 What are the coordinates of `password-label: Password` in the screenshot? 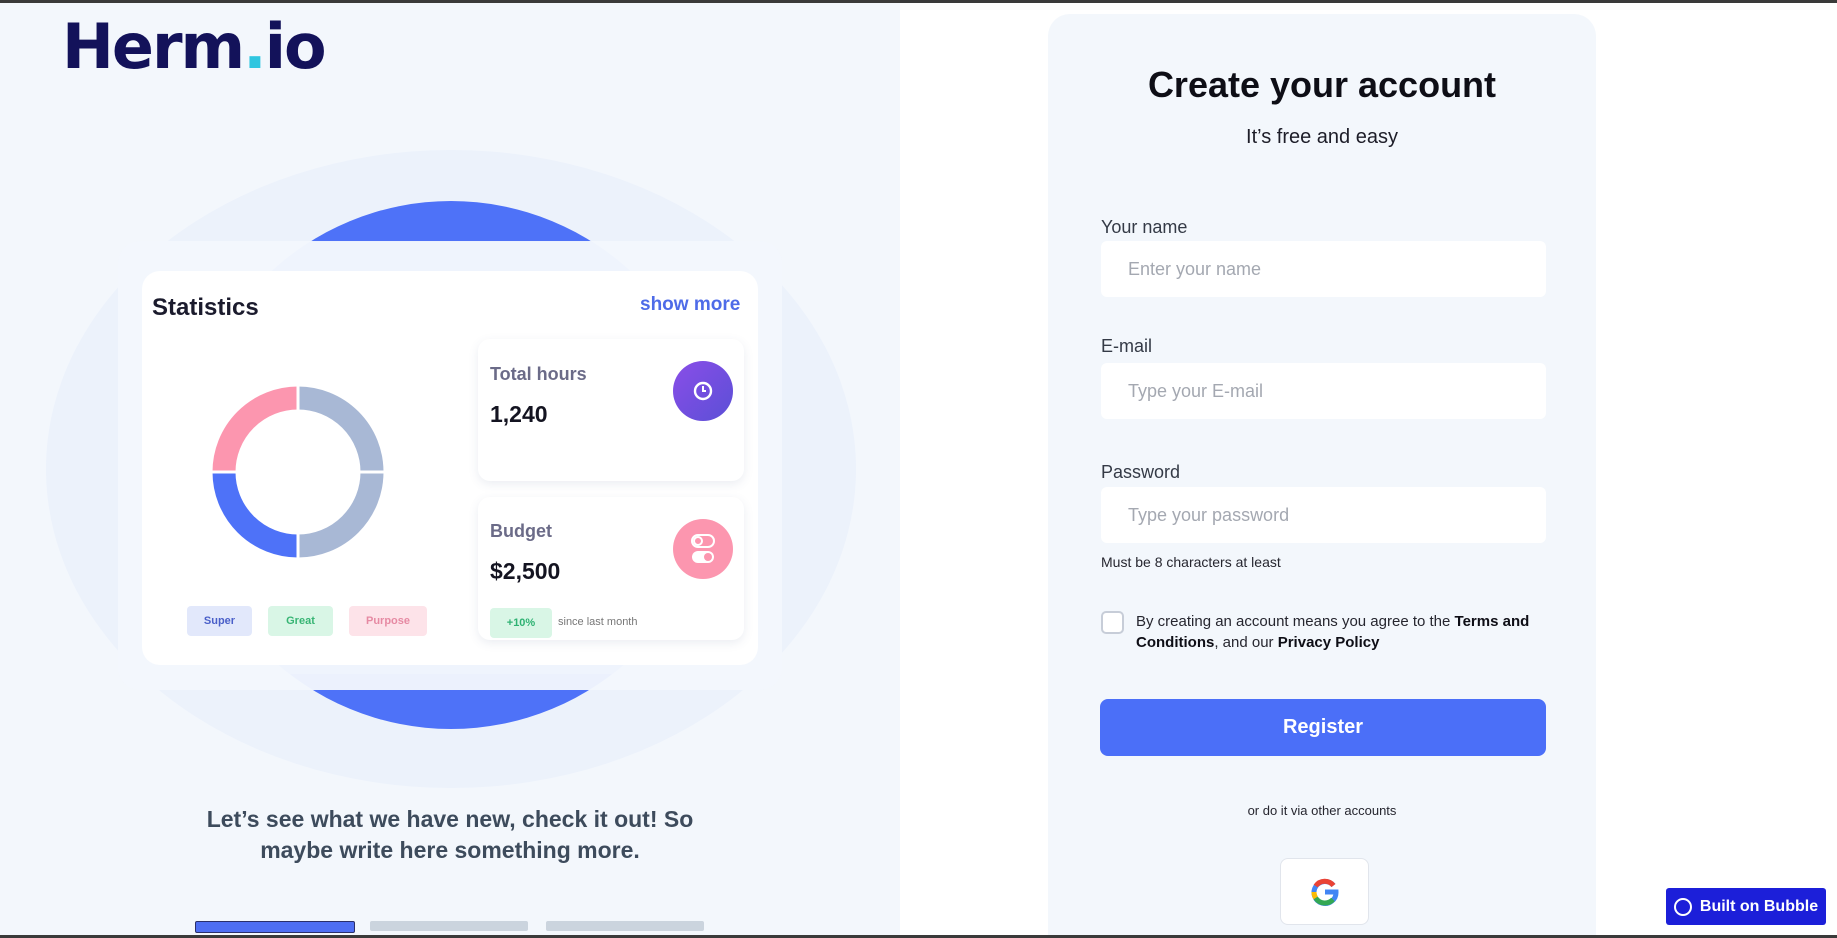 It's located at (1141, 472).